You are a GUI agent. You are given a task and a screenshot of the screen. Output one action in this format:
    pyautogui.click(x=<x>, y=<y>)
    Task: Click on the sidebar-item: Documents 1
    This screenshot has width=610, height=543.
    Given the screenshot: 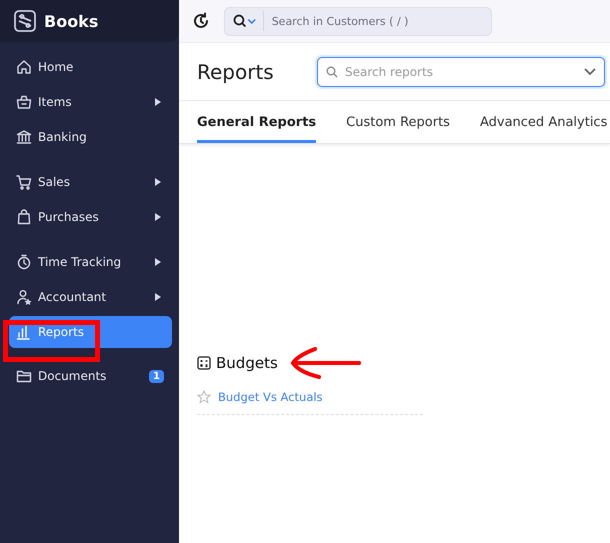 What is the action you would take?
    pyautogui.click(x=90, y=376)
    